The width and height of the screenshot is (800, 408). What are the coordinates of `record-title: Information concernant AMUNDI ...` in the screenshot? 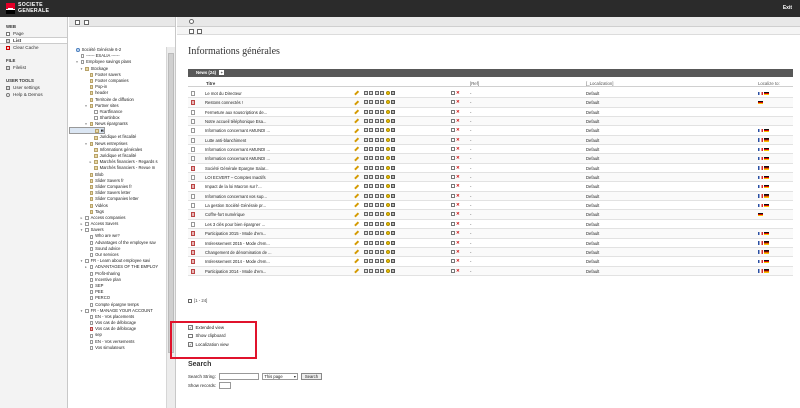 It's located at (237, 130).